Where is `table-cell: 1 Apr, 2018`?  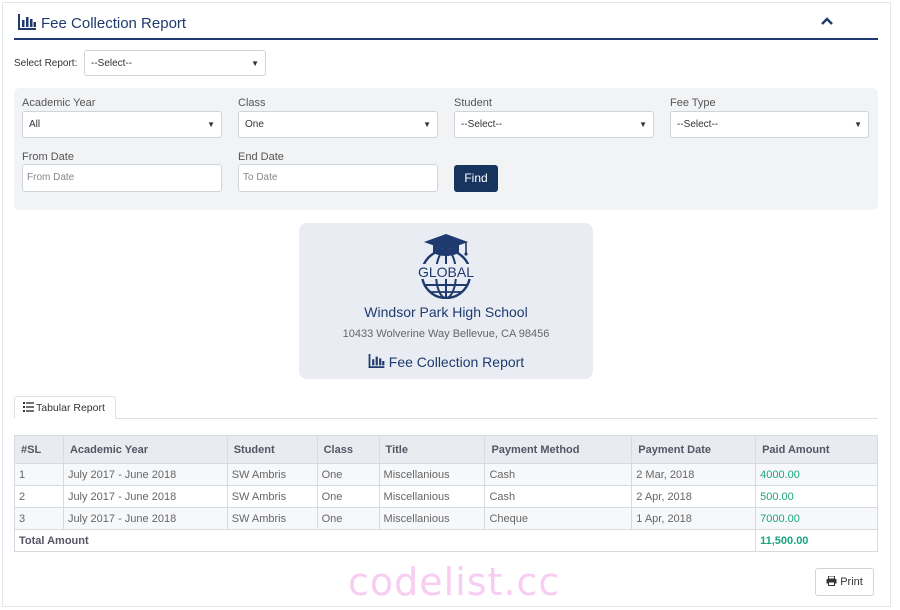 table-cell: 1 Apr, 2018 is located at coordinates (694, 518).